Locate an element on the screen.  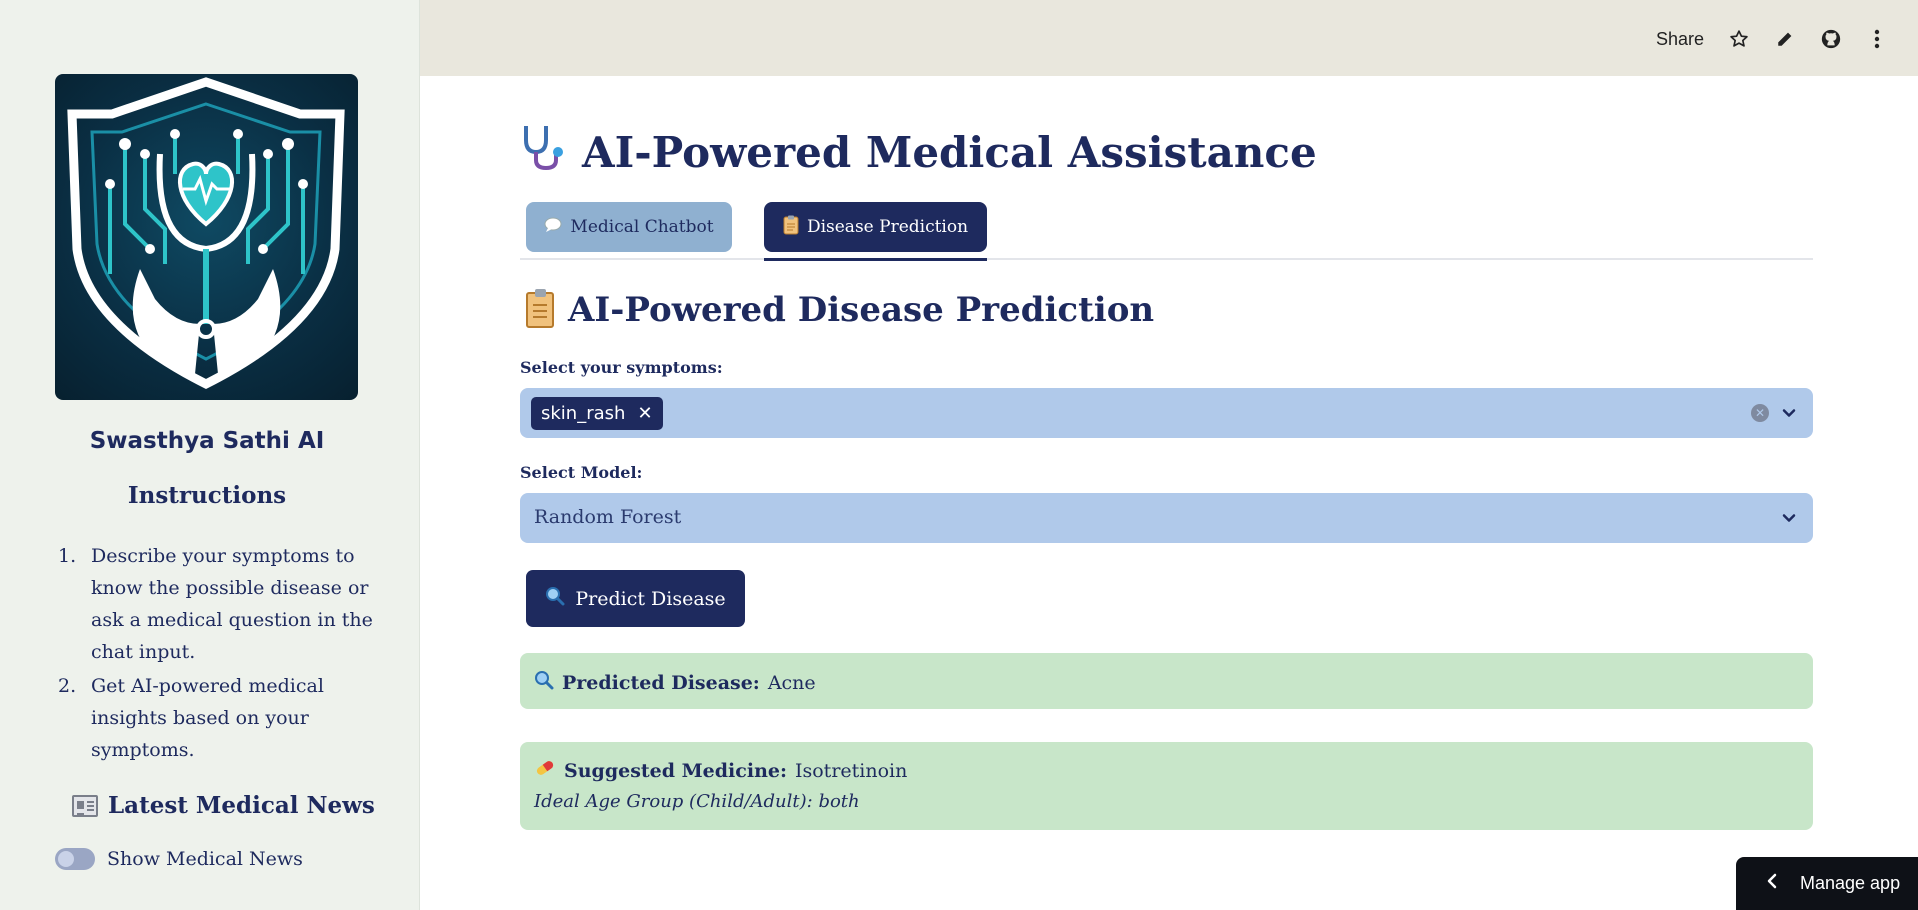
model-select-value: Random Forest is located at coordinates (608, 517).